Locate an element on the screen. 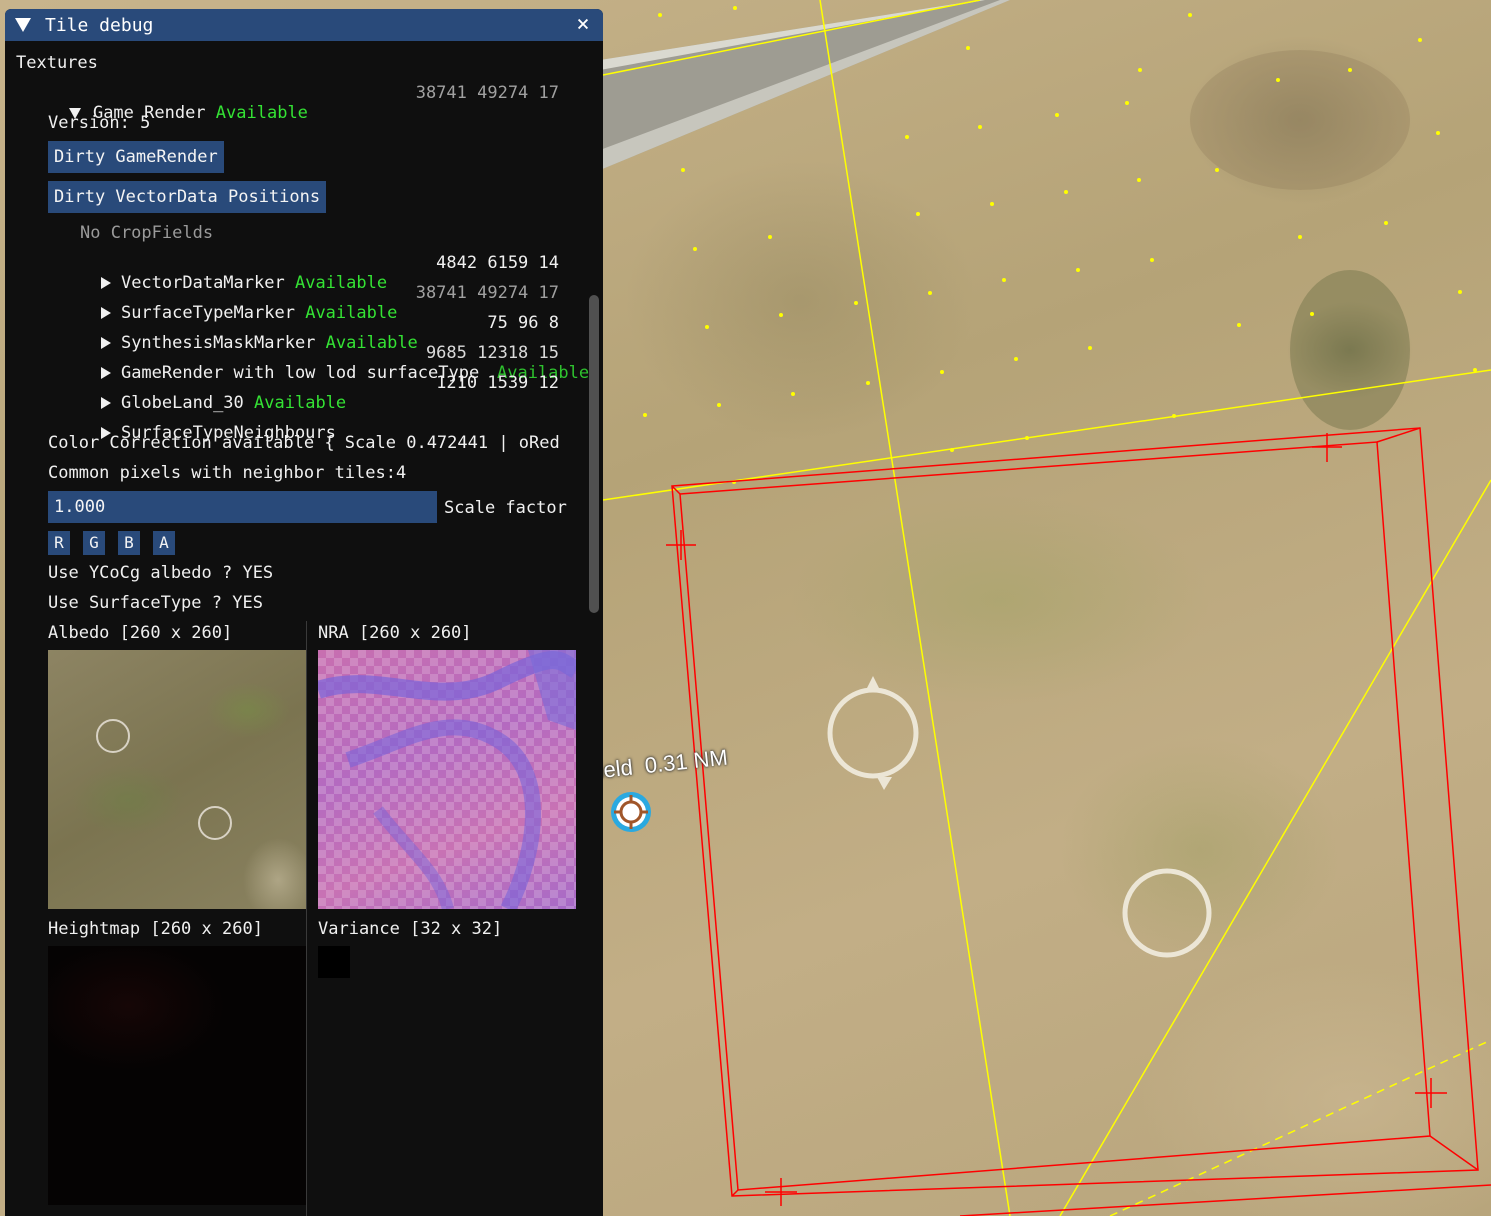 Image resolution: width=1491 pixels, height=1216 pixels. close-icon: × is located at coordinates (583, 25).